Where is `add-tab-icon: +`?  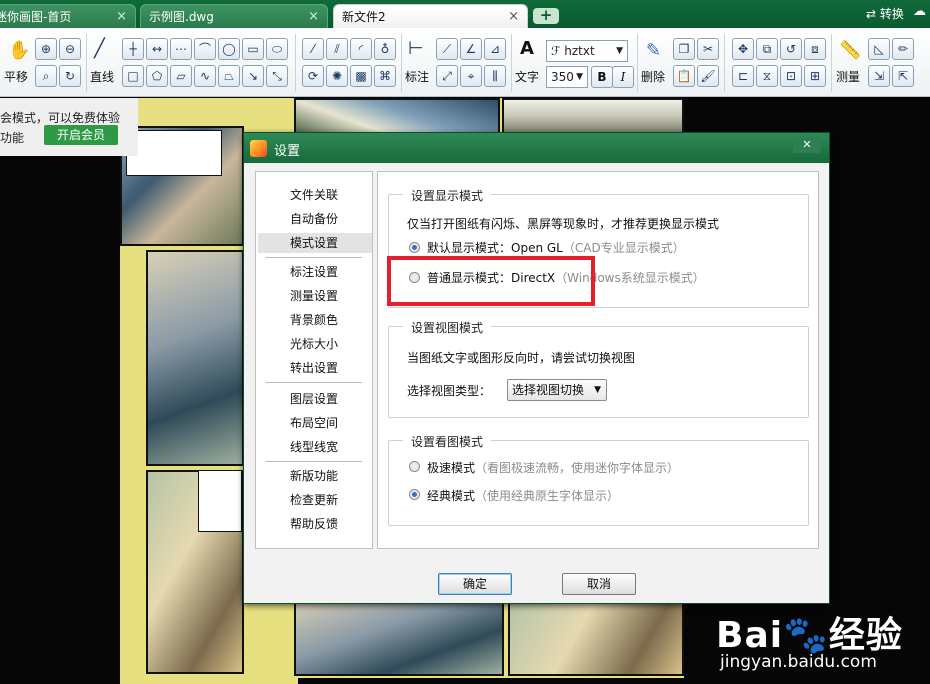 add-tab-icon: + is located at coordinates (546, 16).